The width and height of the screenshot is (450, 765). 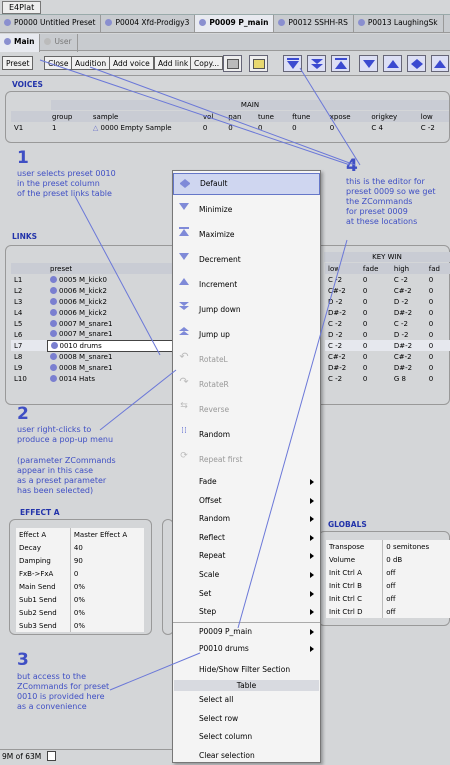 I want to click on line-annotation-4a, so click(x=195, y=112).